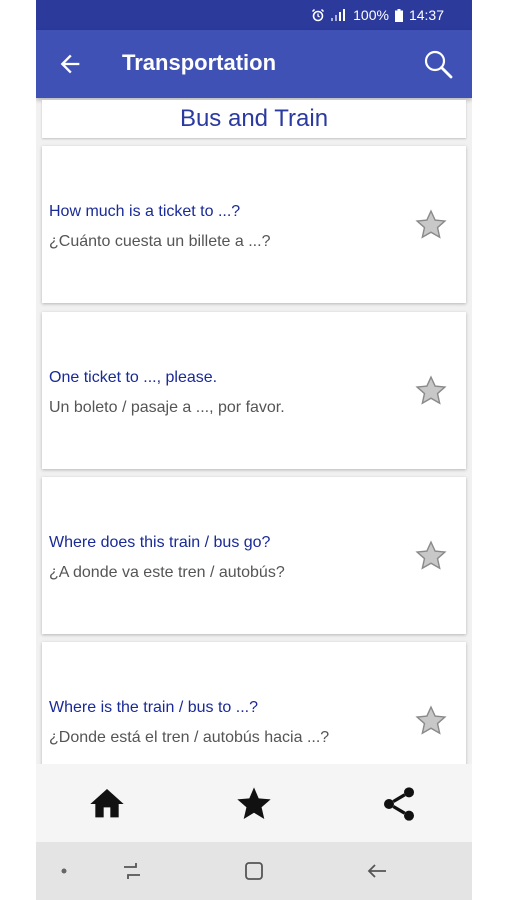 The width and height of the screenshot is (506, 900). Describe the element at coordinates (426, 15) in the screenshot. I see `clock: 14:37` at that location.